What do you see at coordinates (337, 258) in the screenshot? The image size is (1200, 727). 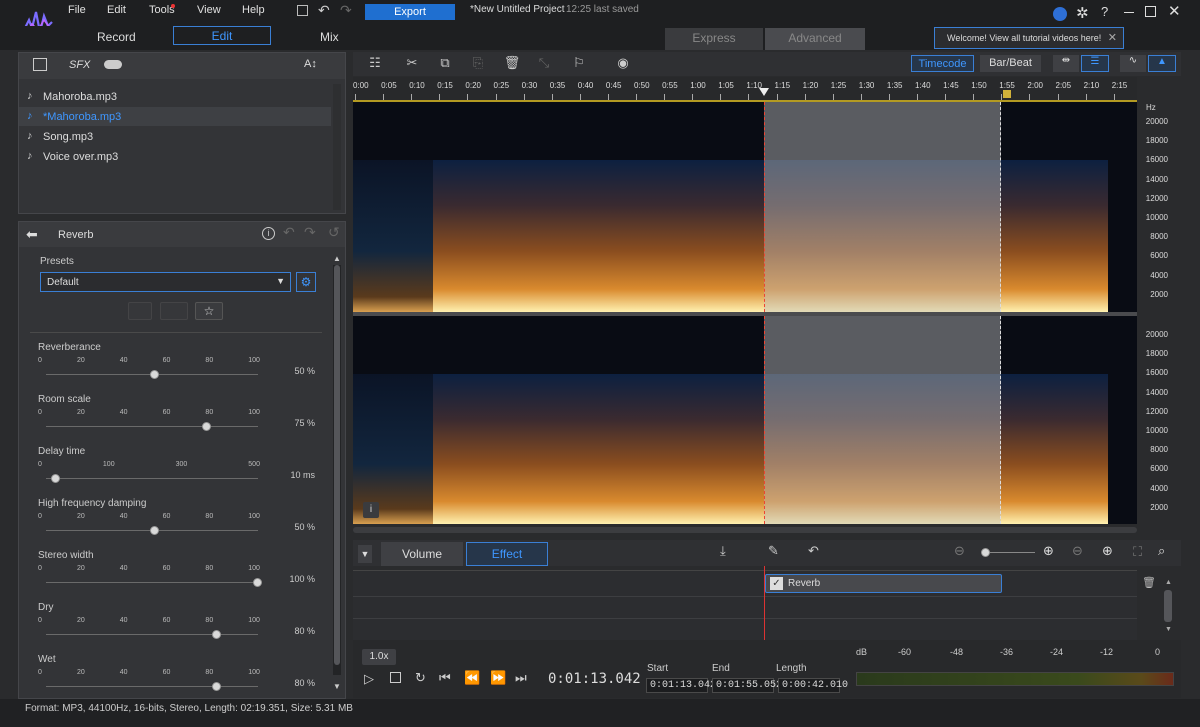 I see `scroll-up-icon: ▲` at bounding box center [337, 258].